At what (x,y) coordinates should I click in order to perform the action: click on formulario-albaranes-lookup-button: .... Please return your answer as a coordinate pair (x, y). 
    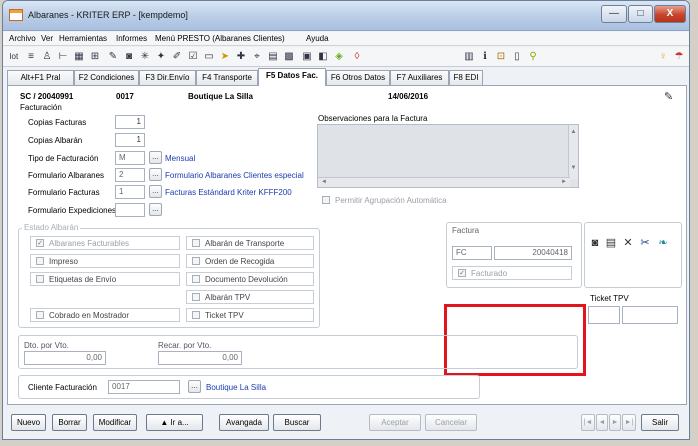
    Looking at the image, I should click on (155, 174).